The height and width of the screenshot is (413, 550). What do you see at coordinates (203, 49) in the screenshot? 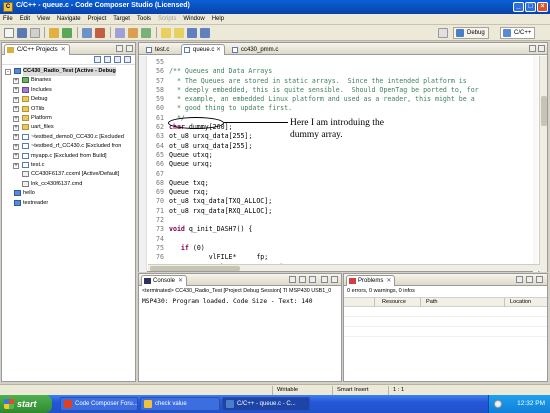
I see `editor-tab: queue.c ✕` at bounding box center [203, 49].